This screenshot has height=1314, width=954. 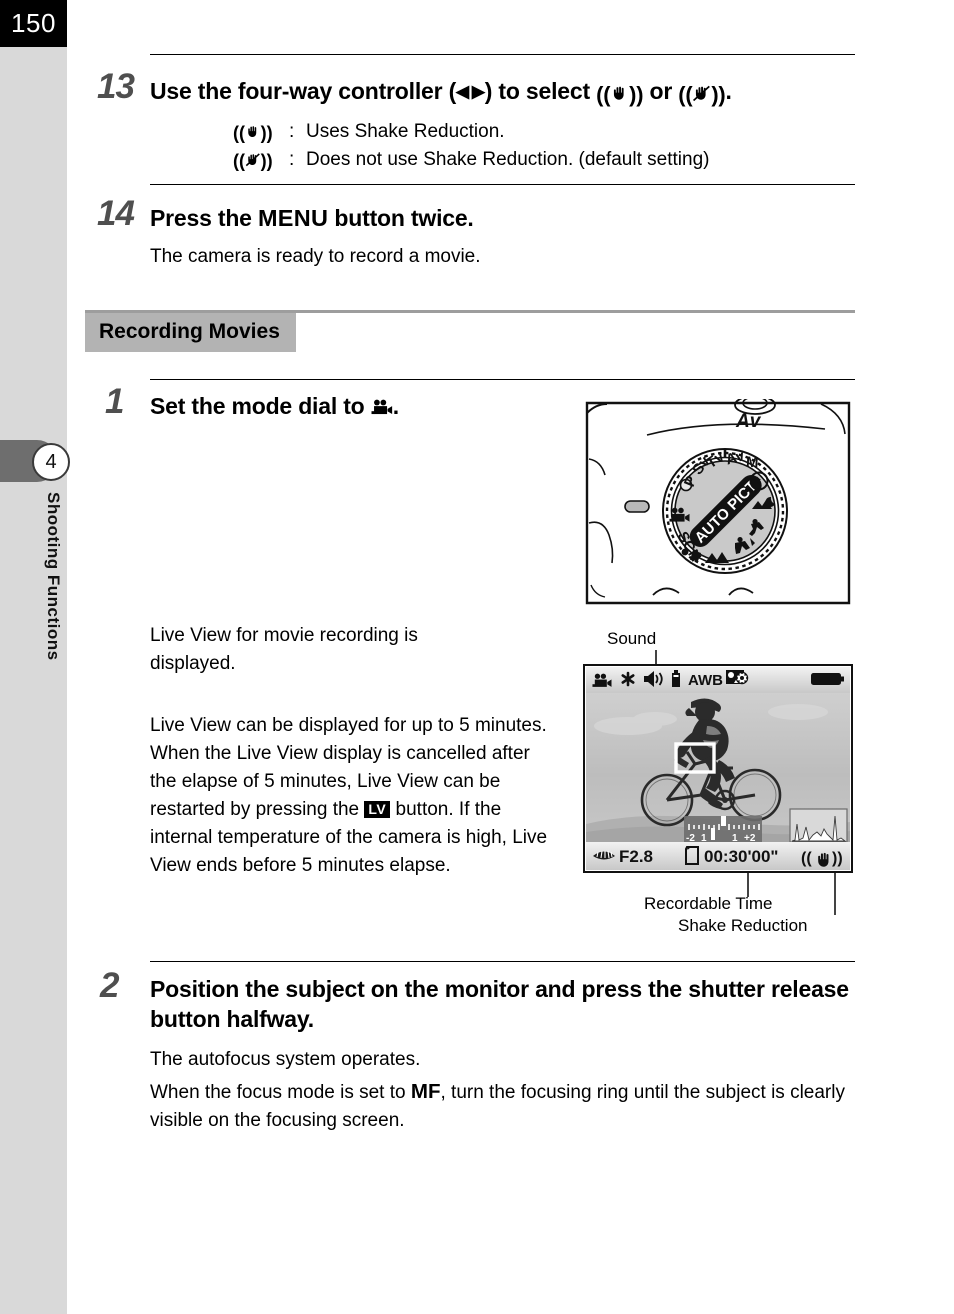 I want to click on mode-dial-av-label: Av, so click(x=748, y=421).